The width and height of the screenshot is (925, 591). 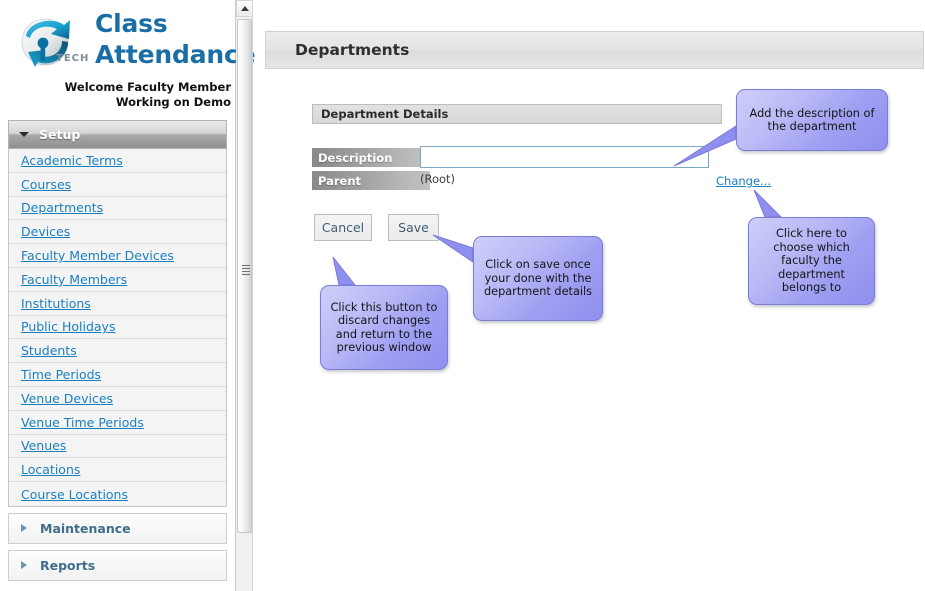 What do you see at coordinates (68, 565) in the screenshot?
I see `sidebar-section-reports-label: Reports` at bounding box center [68, 565].